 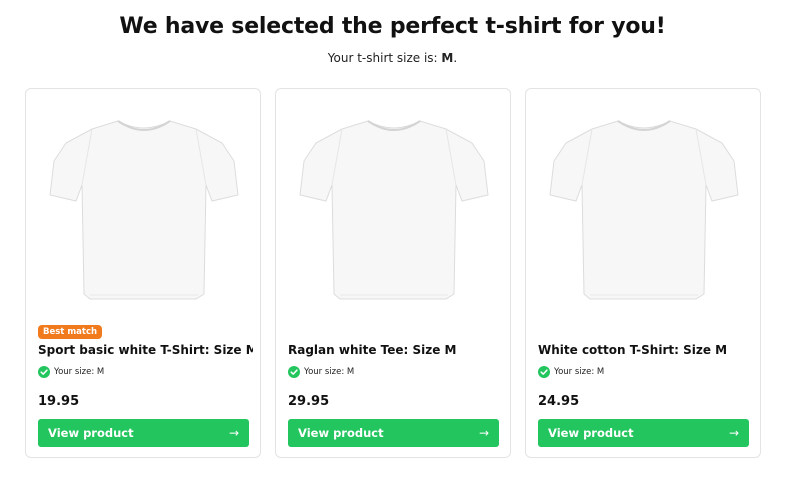 What do you see at coordinates (59, 401) in the screenshot?
I see `product-price: 19.95` at bounding box center [59, 401].